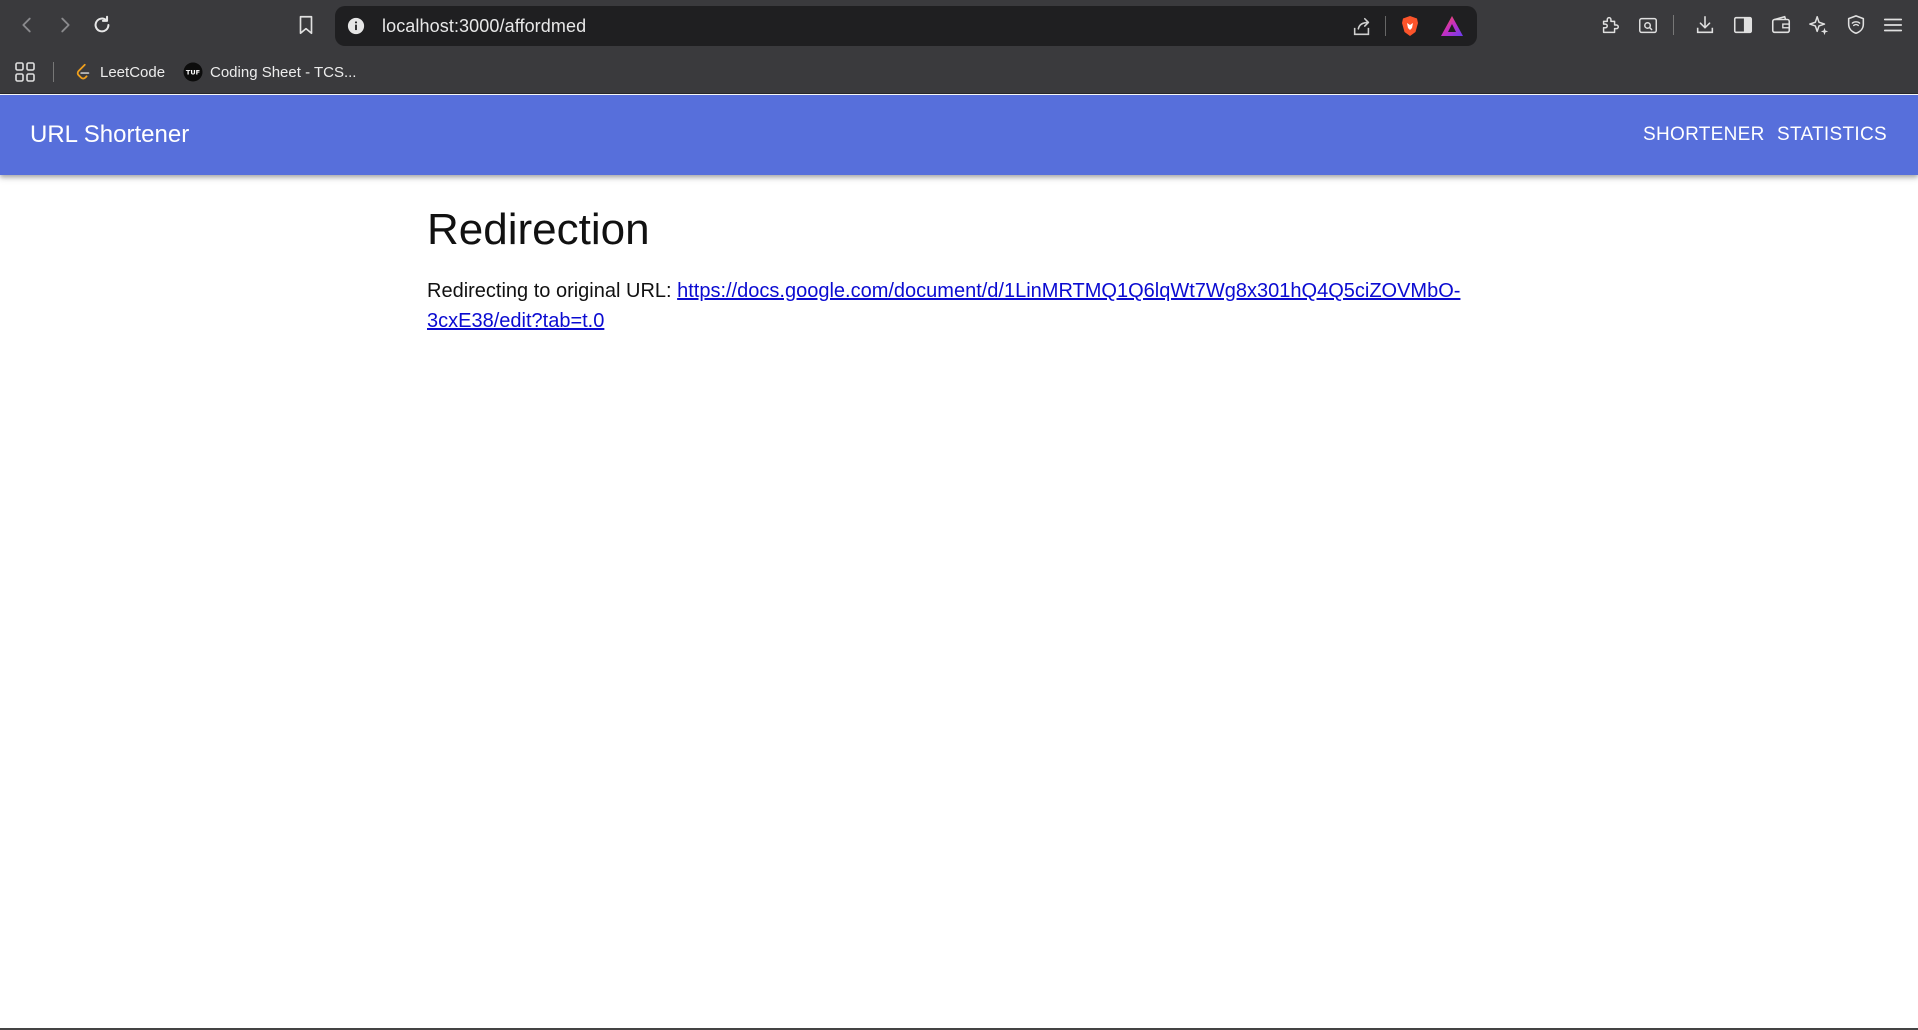 The image size is (1918, 1030). I want to click on wallet-button, so click(1781, 25).